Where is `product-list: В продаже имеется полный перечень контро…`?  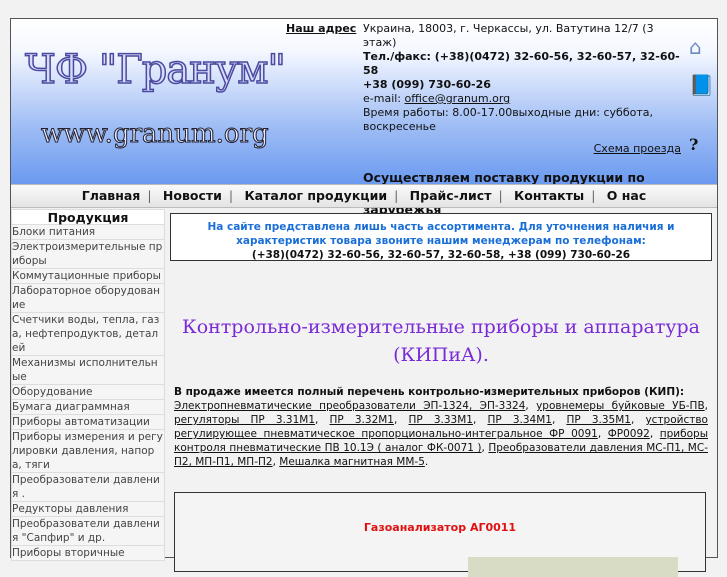 product-list: В продаже имеется полный перечень контро… is located at coordinates (441, 427).